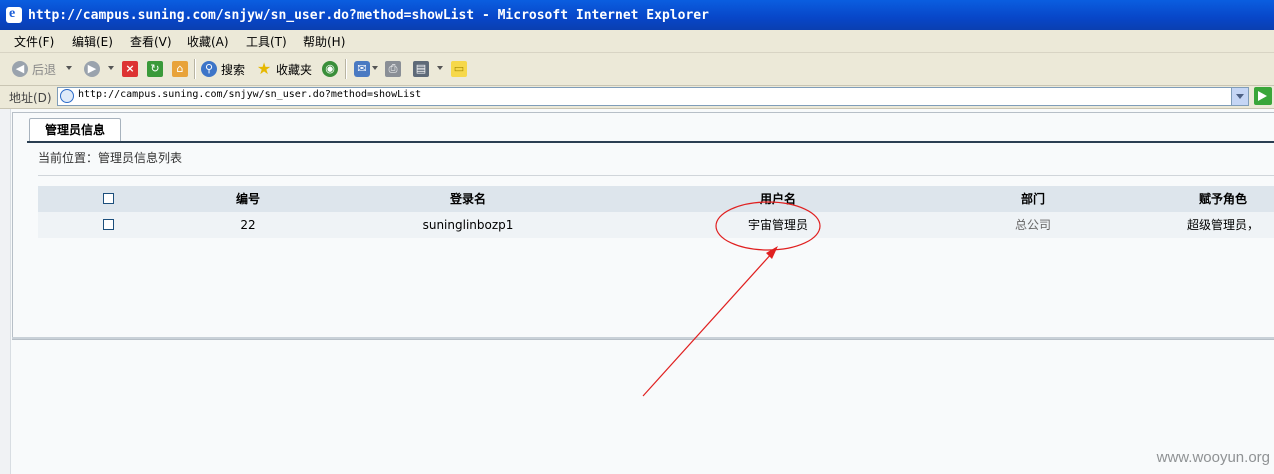 The height and width of the screenshot is (474, 1274). What do you see at coordinates (44, 69) in the screenshot?
I see `back-label: 后退` at bounding box center [44, 69].